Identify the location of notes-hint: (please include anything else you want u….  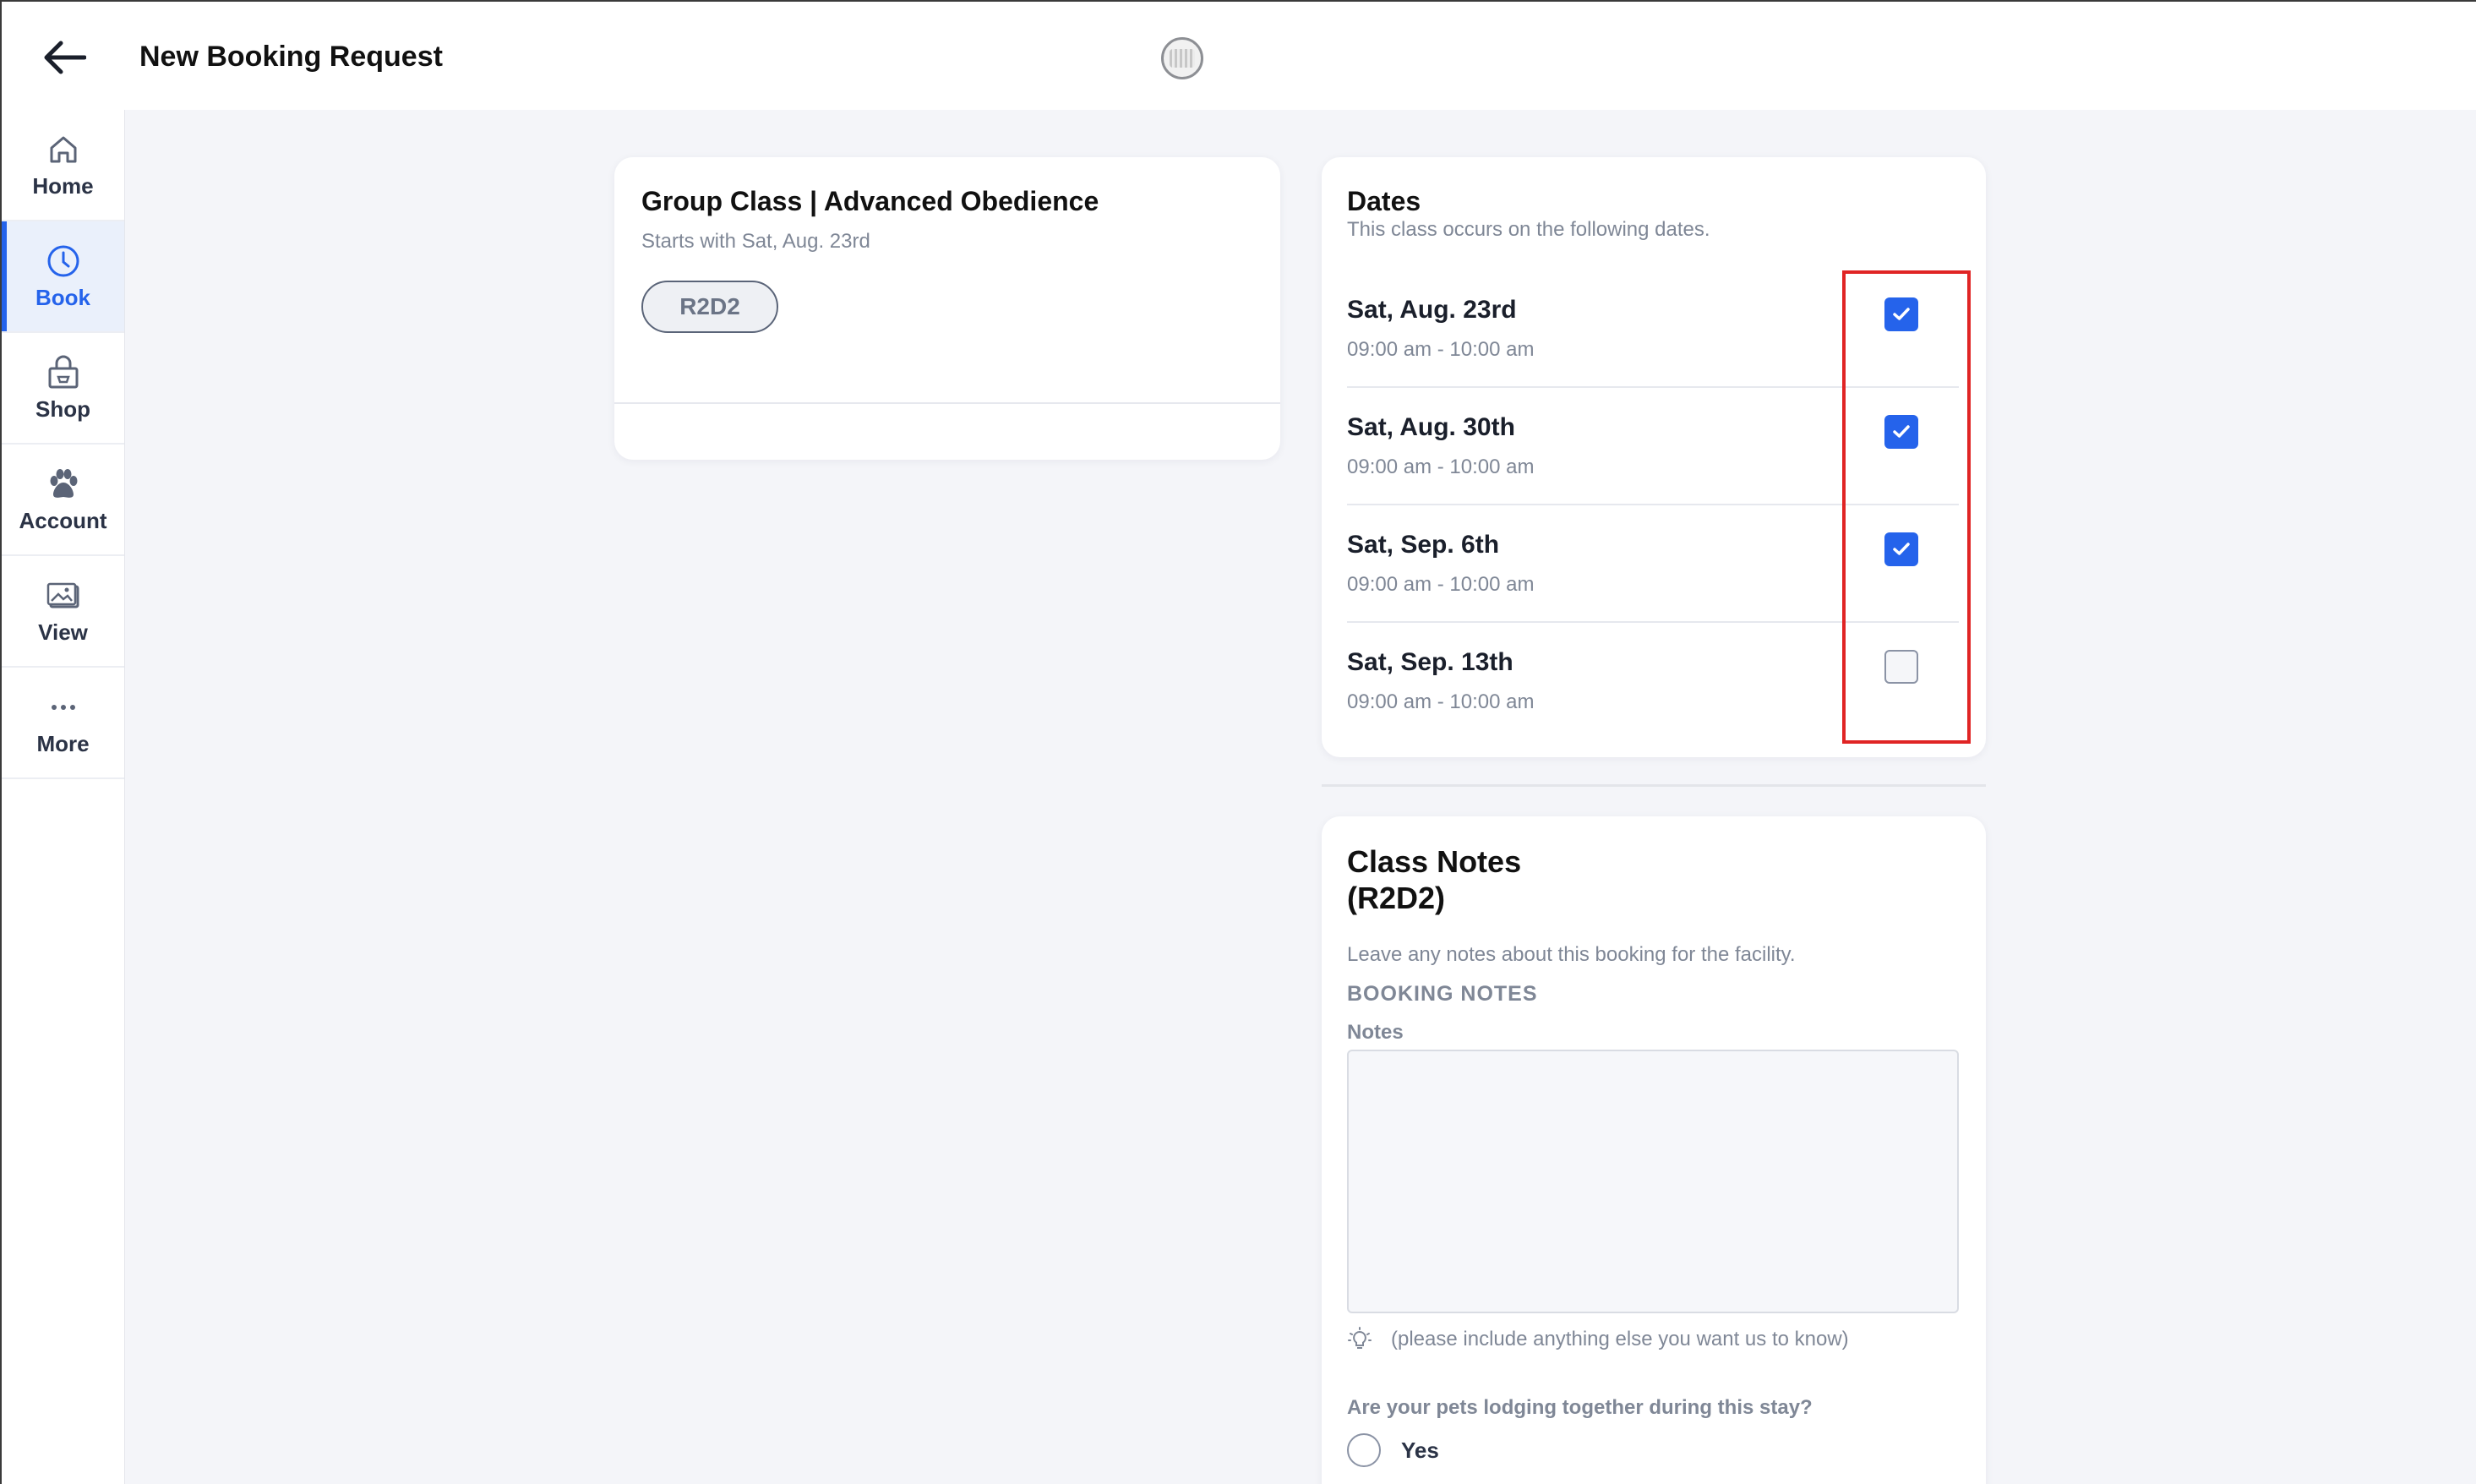
(1598, 1340).